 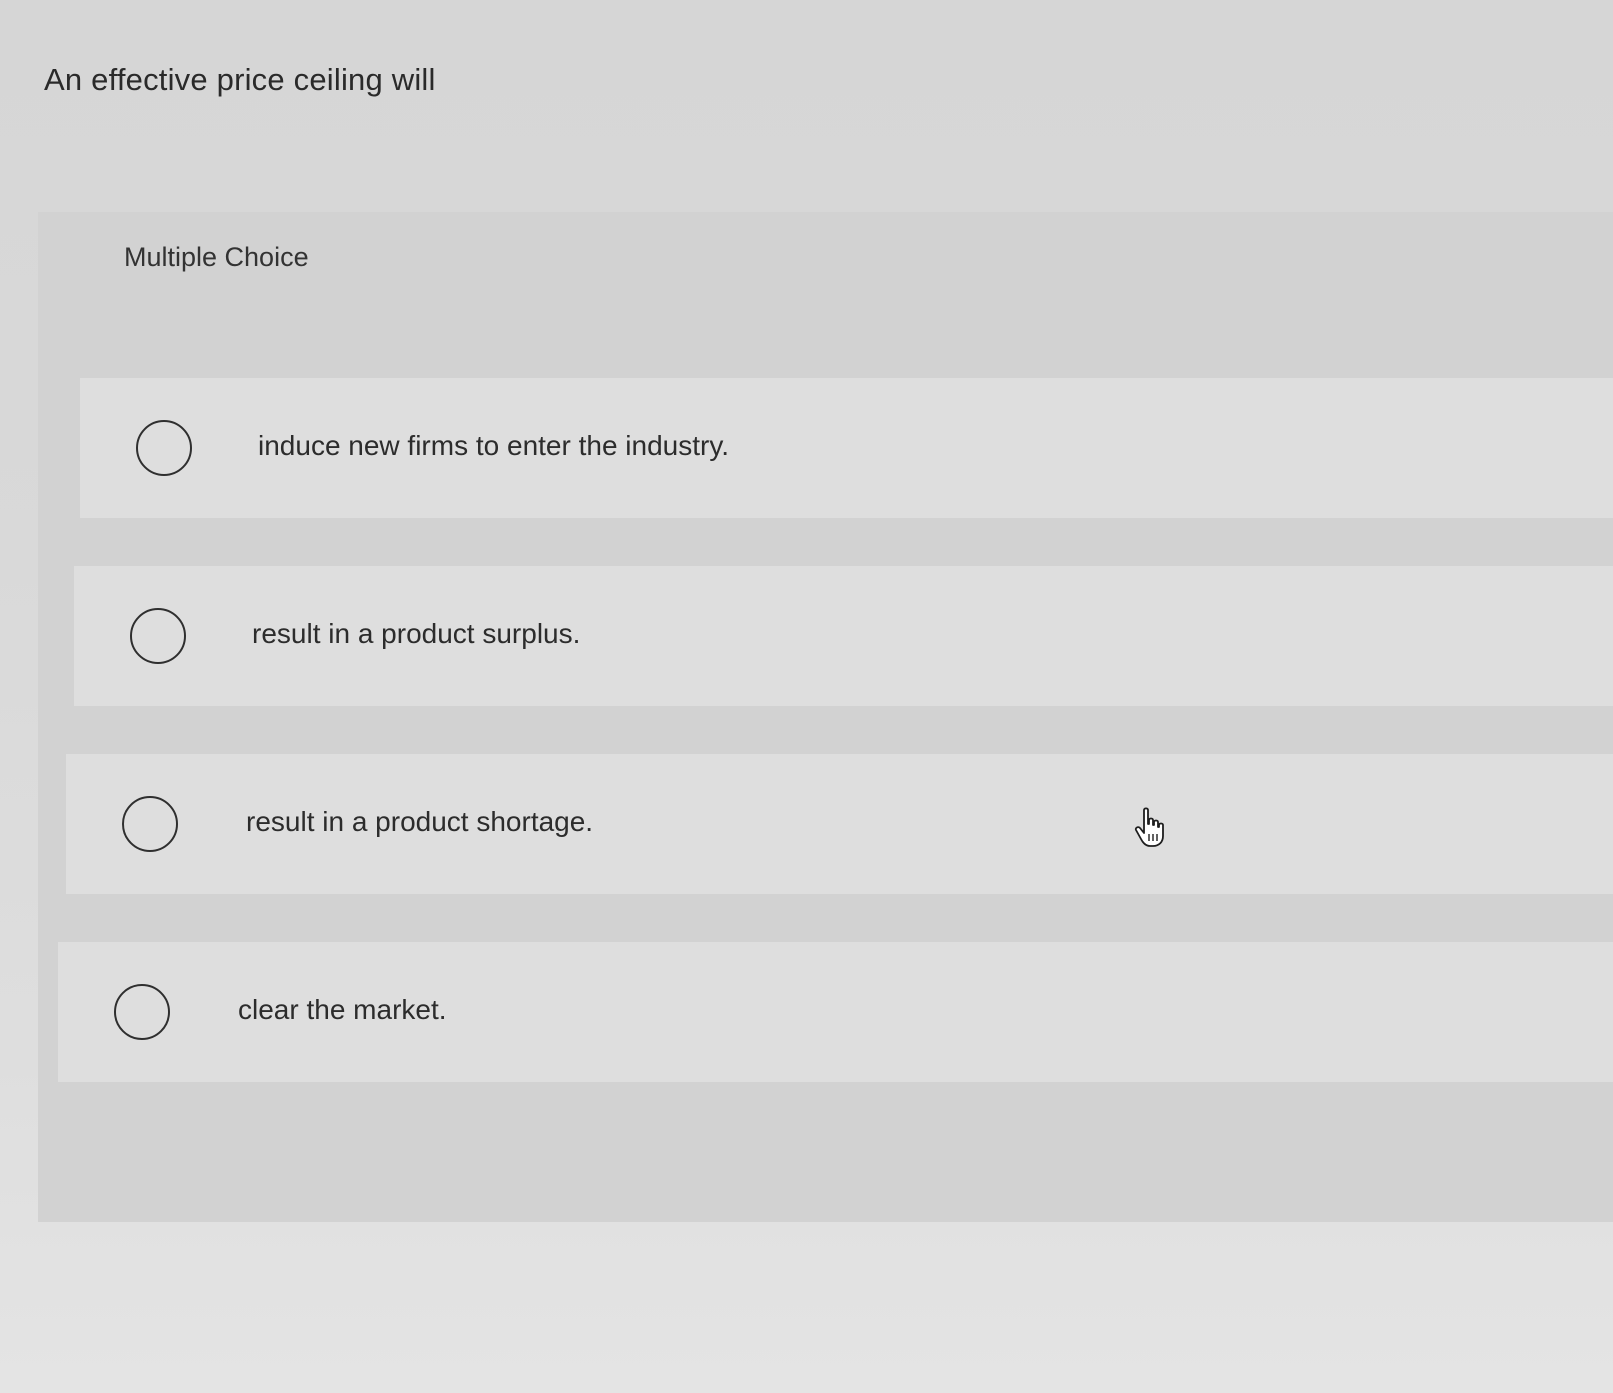 I want to click on answer-option-label: result in a product shortage., so click(x=420, y=821).